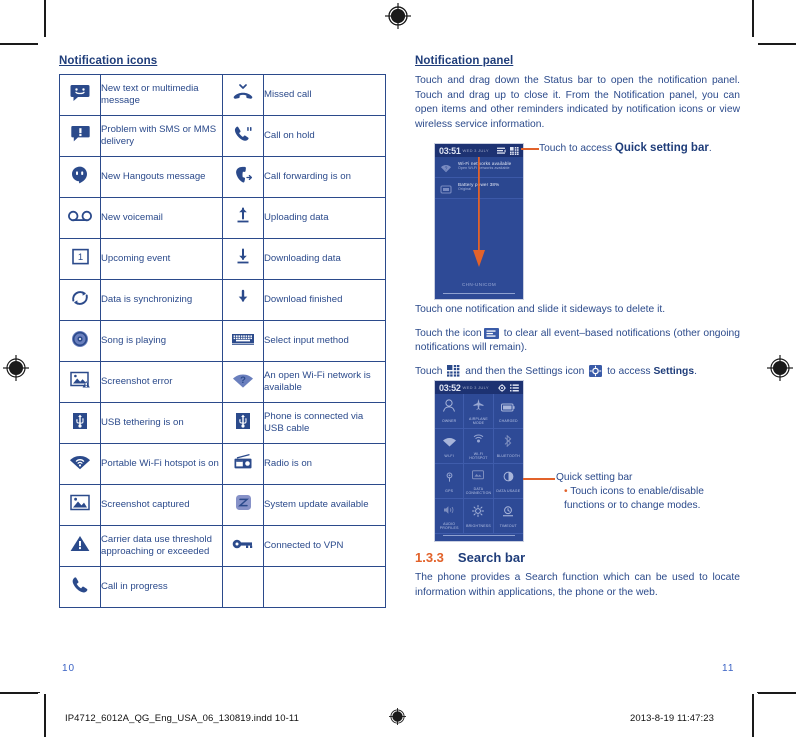 The image size is (796, 737). What do you see at coordinates (161, 464) in the screenshot?
I see `row-label: Portable Wi-Fi hotspot is on` at bounding box center [161, 464].